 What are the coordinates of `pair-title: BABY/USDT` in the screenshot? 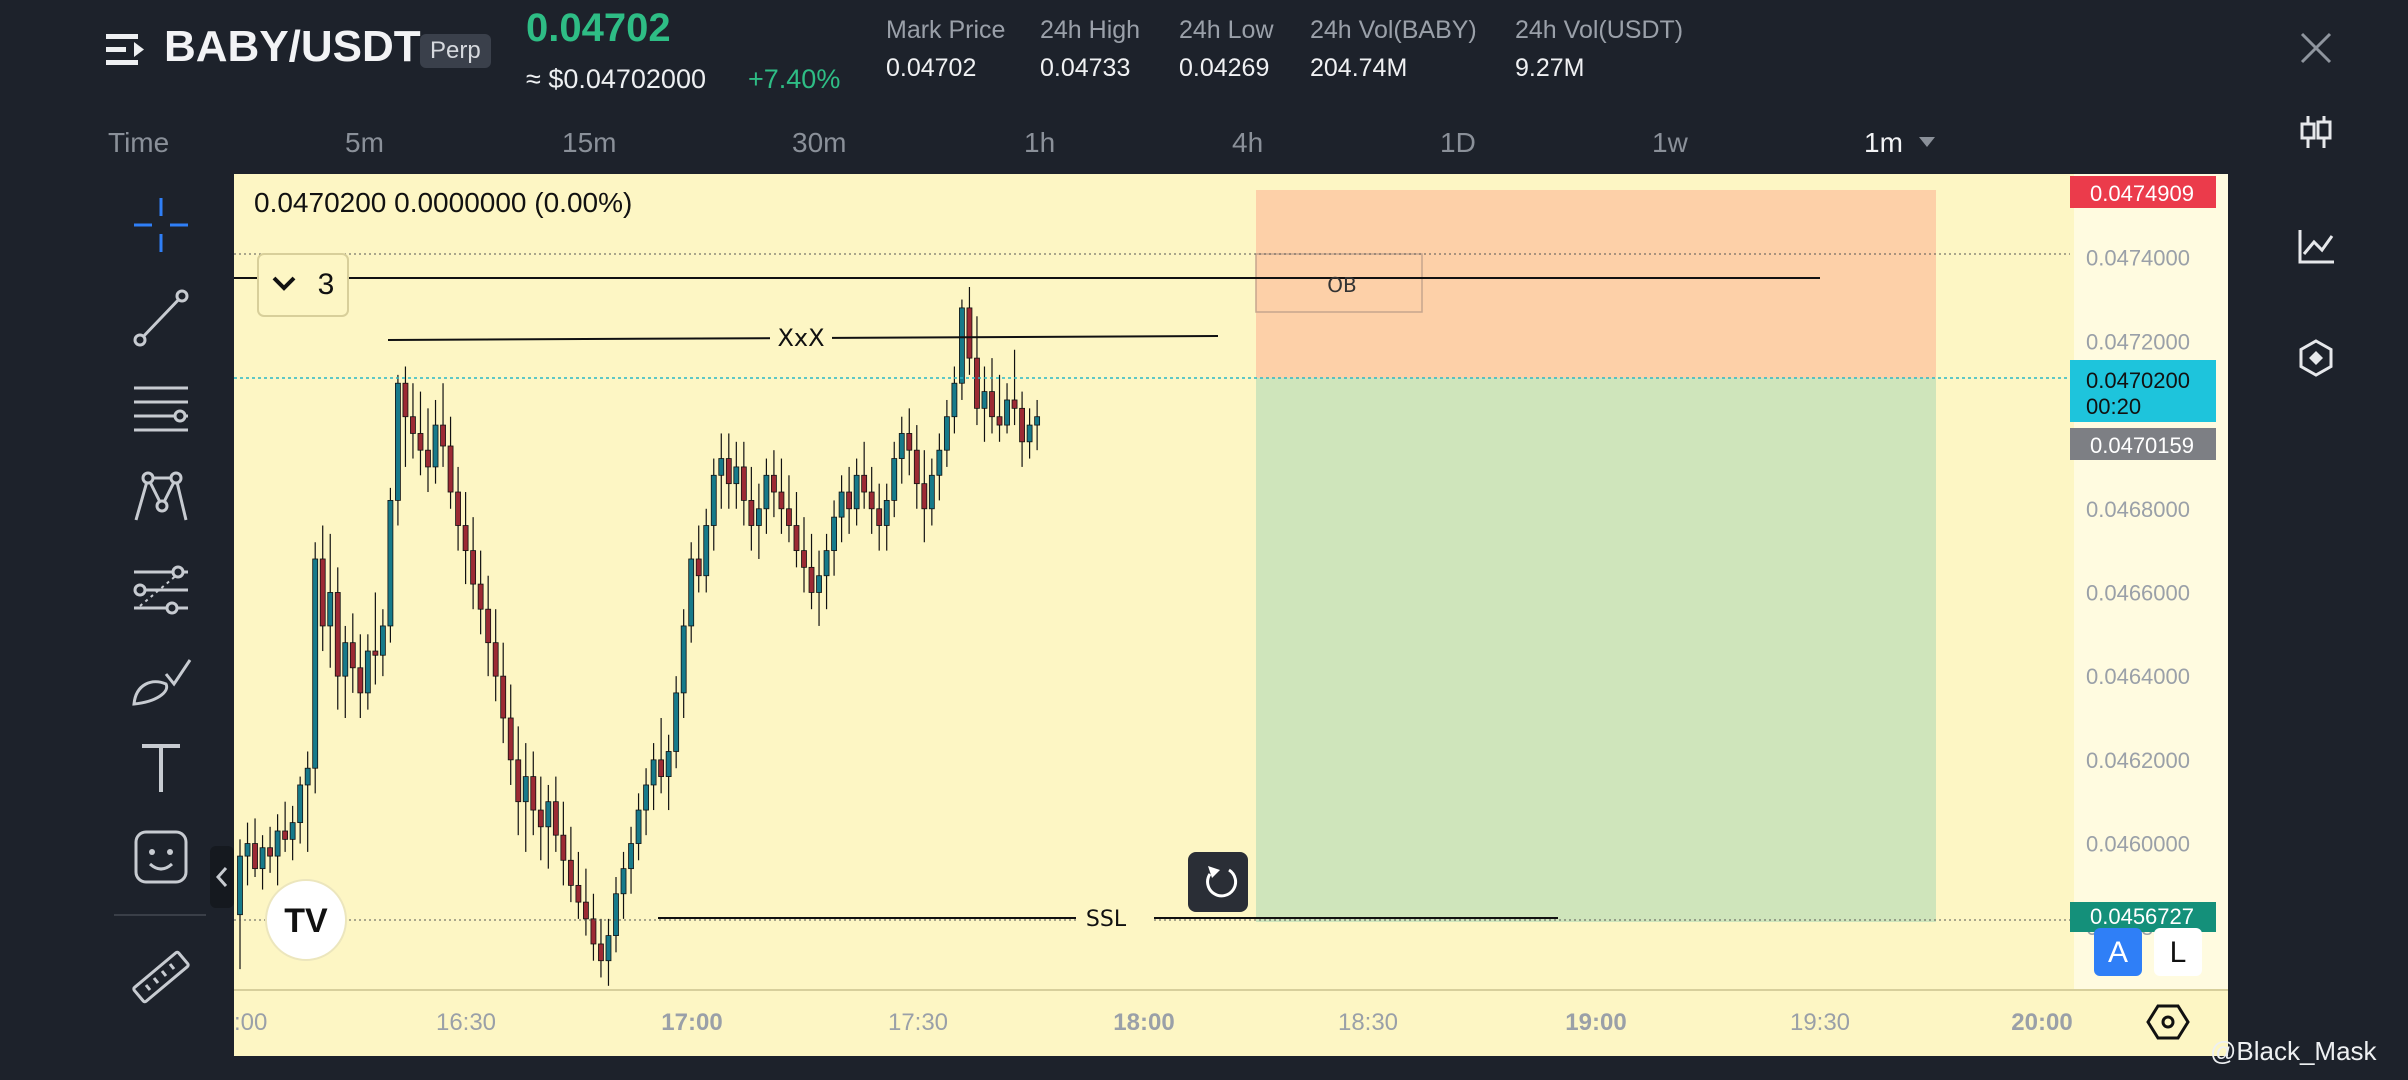 It's located at (292, 47).